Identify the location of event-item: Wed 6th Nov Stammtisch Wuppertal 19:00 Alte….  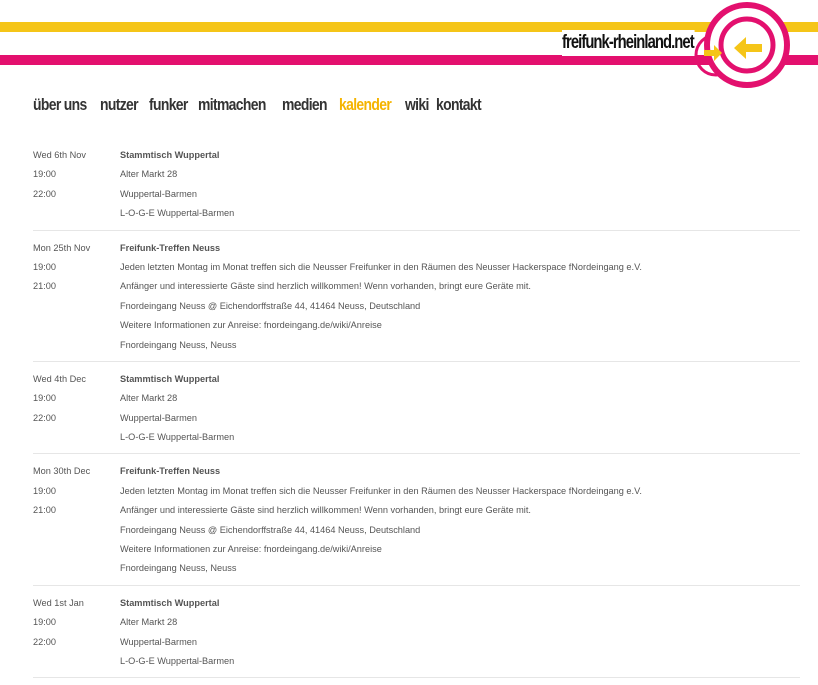
(416, 188).